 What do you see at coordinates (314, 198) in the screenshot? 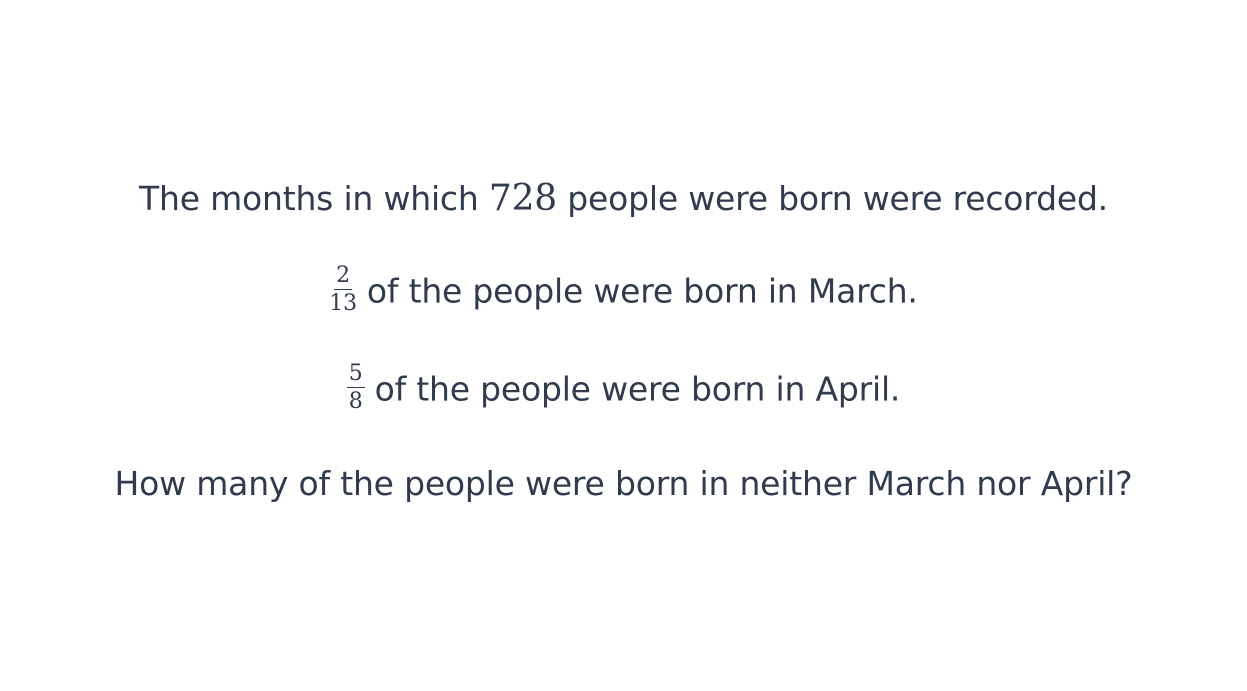
I see `line1-text-before: The months in which` at bounding box center [314, 198].